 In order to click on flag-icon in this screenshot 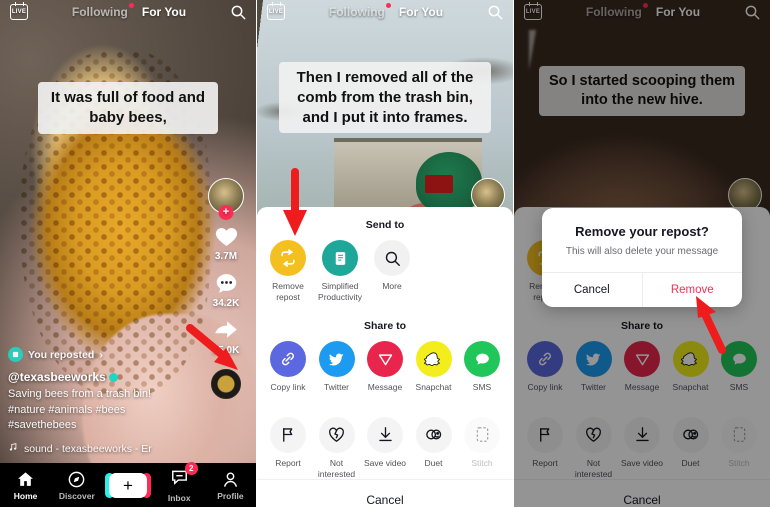, I will do `click(288, 434)`.